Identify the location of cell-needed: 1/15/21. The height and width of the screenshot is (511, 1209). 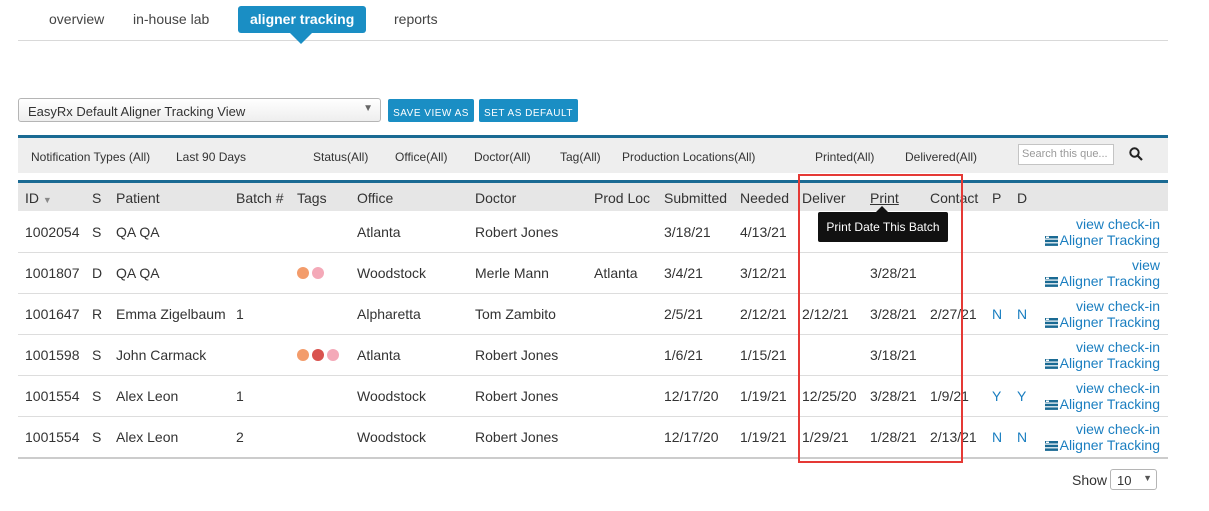
(763, 355).